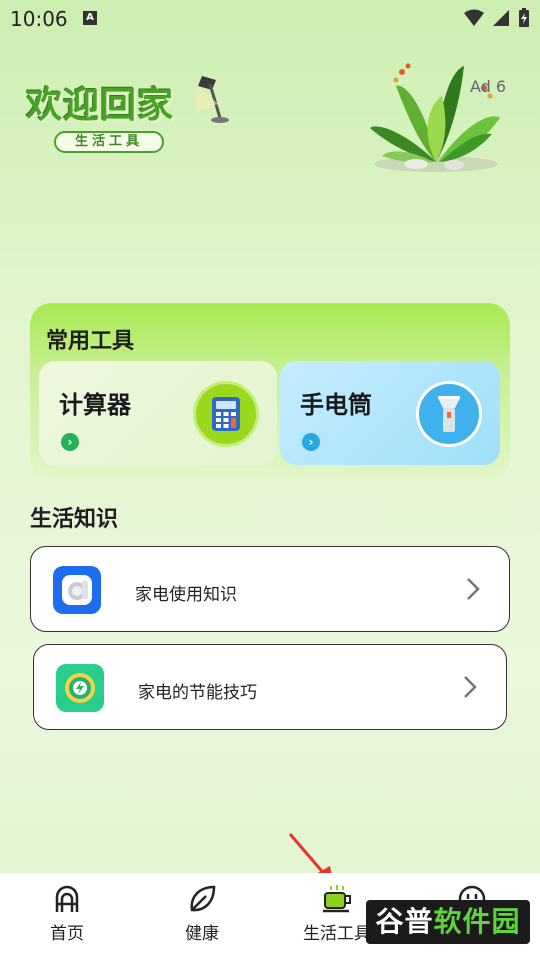 The width and height of the screenshot is (540, 960). I want to click on status-time: 10:06, so click(39, 19).